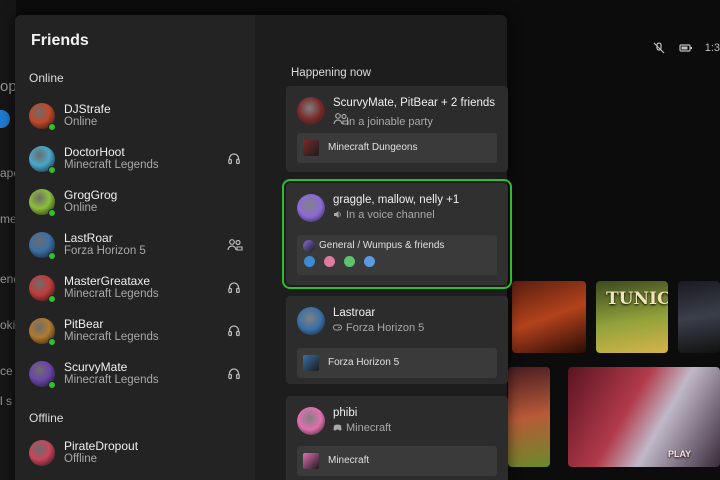  What do you see at coordinates (6, 401) in the screenshot?
I see `dashboard-fragment: l s` at bounding box center [6, 401].